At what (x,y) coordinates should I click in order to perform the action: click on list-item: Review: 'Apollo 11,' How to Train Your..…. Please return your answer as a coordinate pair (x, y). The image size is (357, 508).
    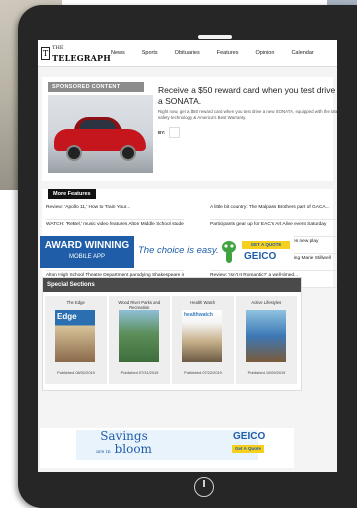
    Looking at the image, I should click on (115, 211).